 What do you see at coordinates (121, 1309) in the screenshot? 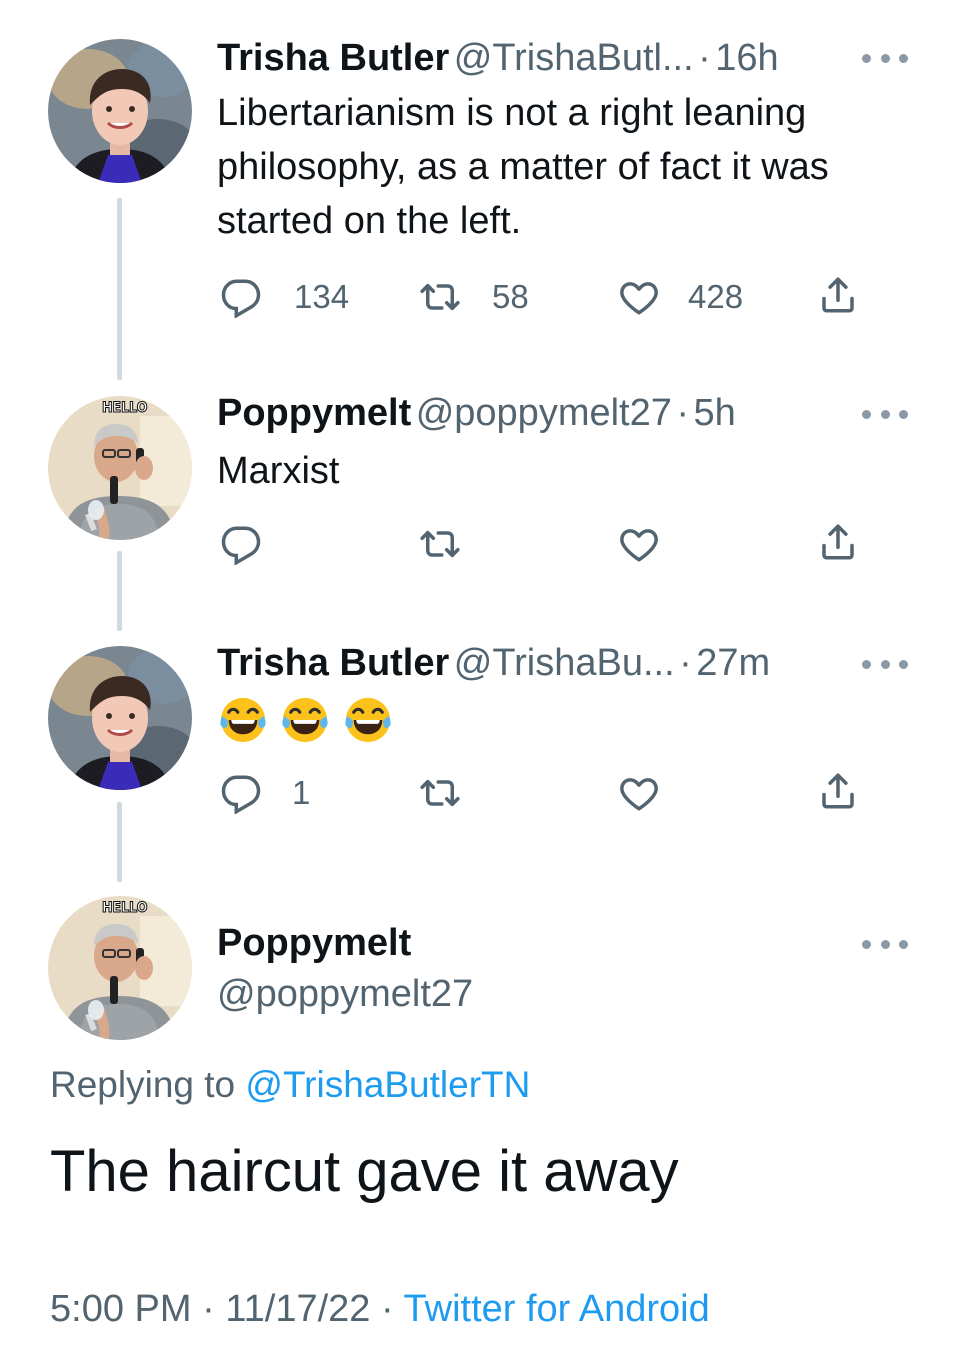
I see `tweet-time: 5:00 PM` at bounding box center [121, 1309].